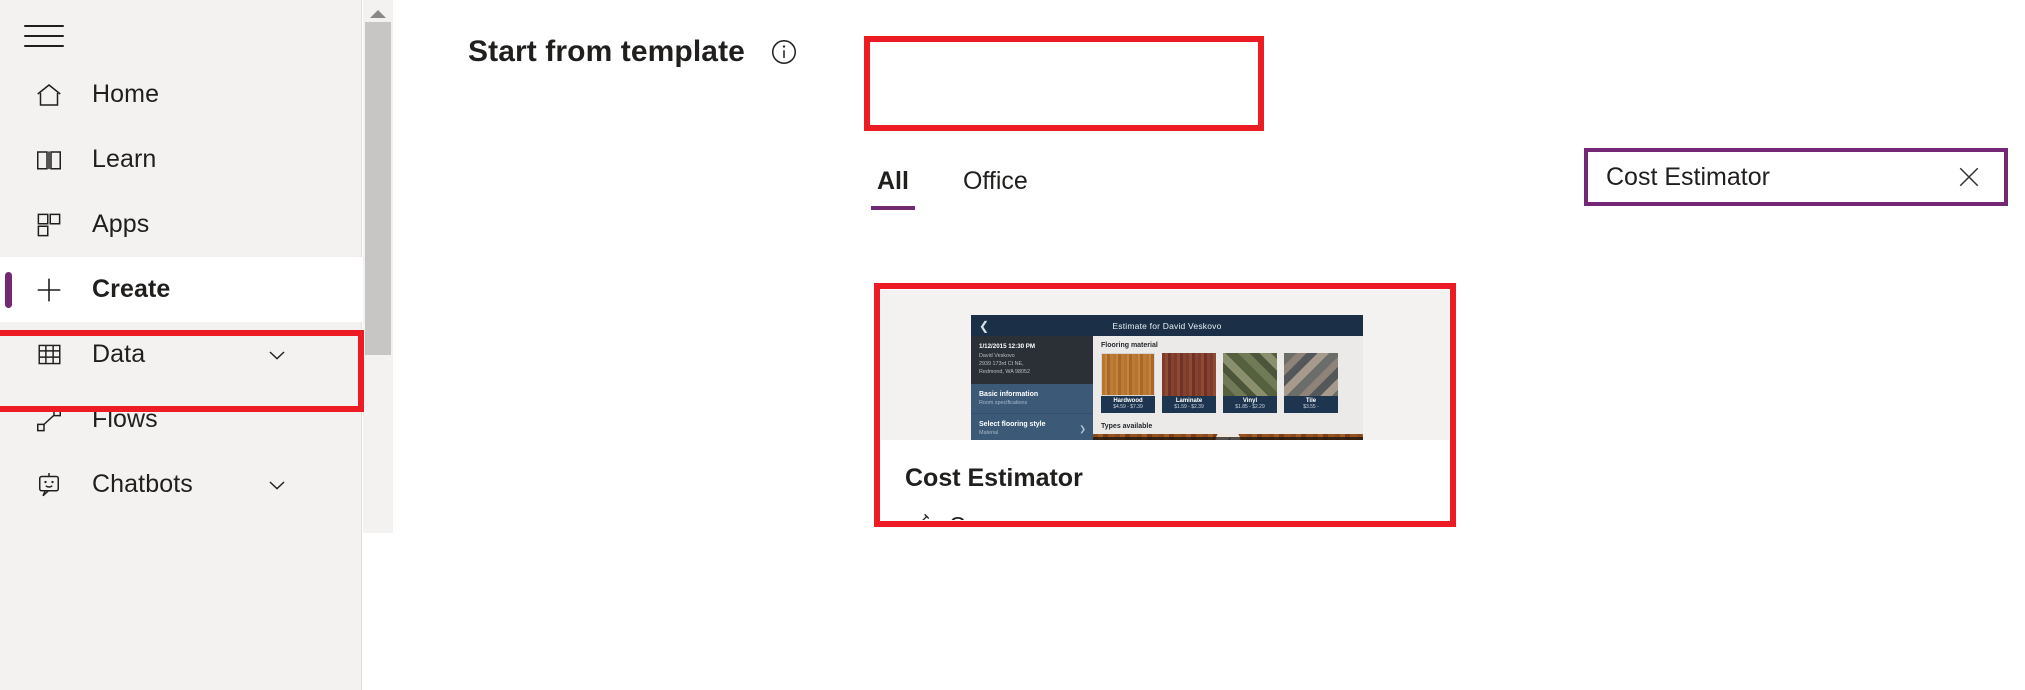  Describe the element at coordinates (893, 187) in the screenshot. I see `tab-all: All` at that location.